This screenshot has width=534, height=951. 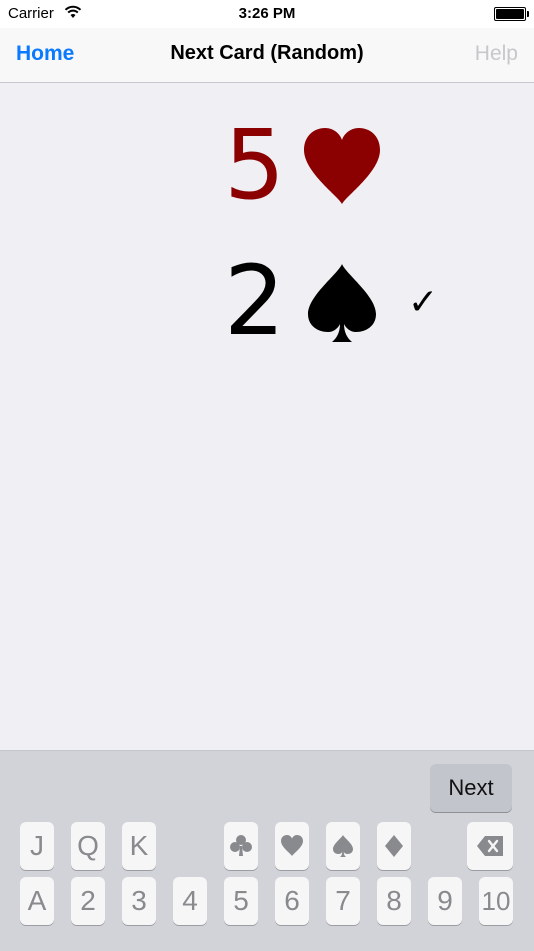 I want to click on key-8: 8, so click(x=394, y=901).